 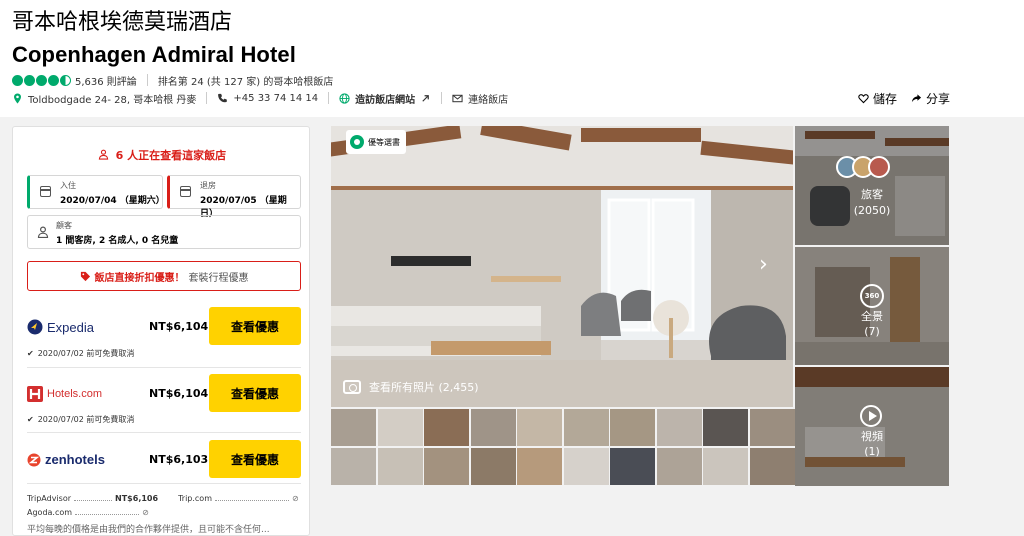 What do you see at coordinates (863, 167) in the screenshot?
I see `traveler-avatars` at bounding box center [863, 167].